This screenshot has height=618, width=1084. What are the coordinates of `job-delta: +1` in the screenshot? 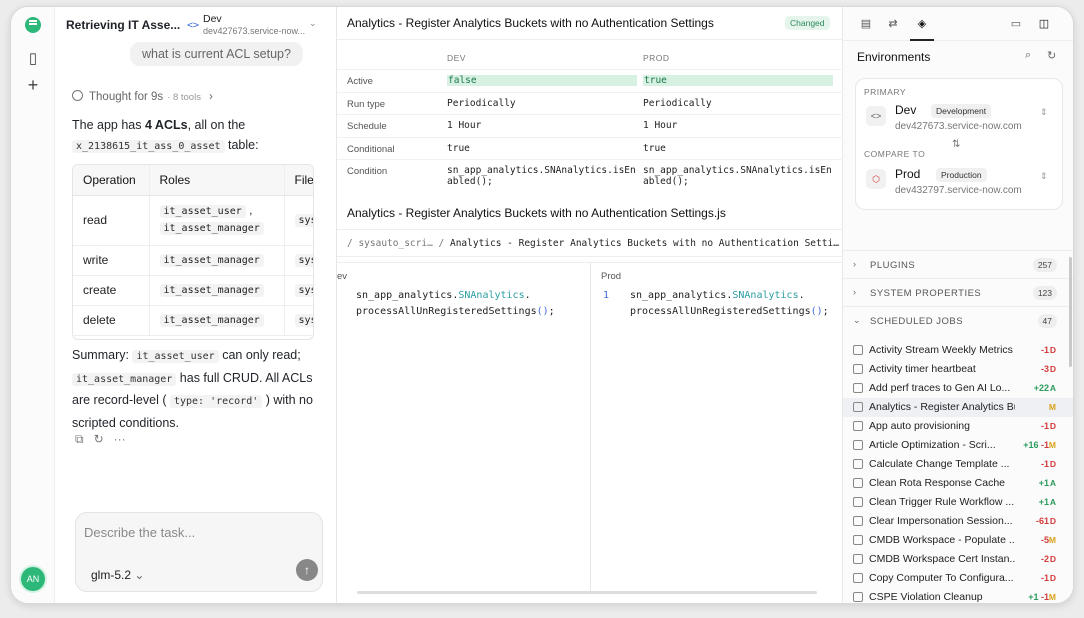 It's located at (1043, 483).